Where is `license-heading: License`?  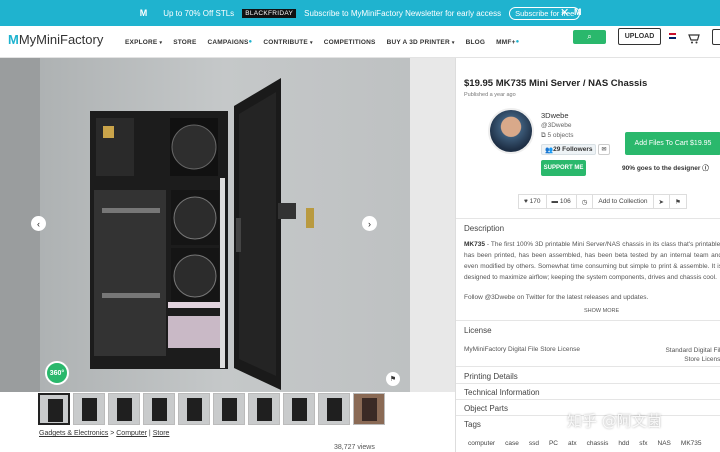 license-heading: License is located at coordinates (478, 330).